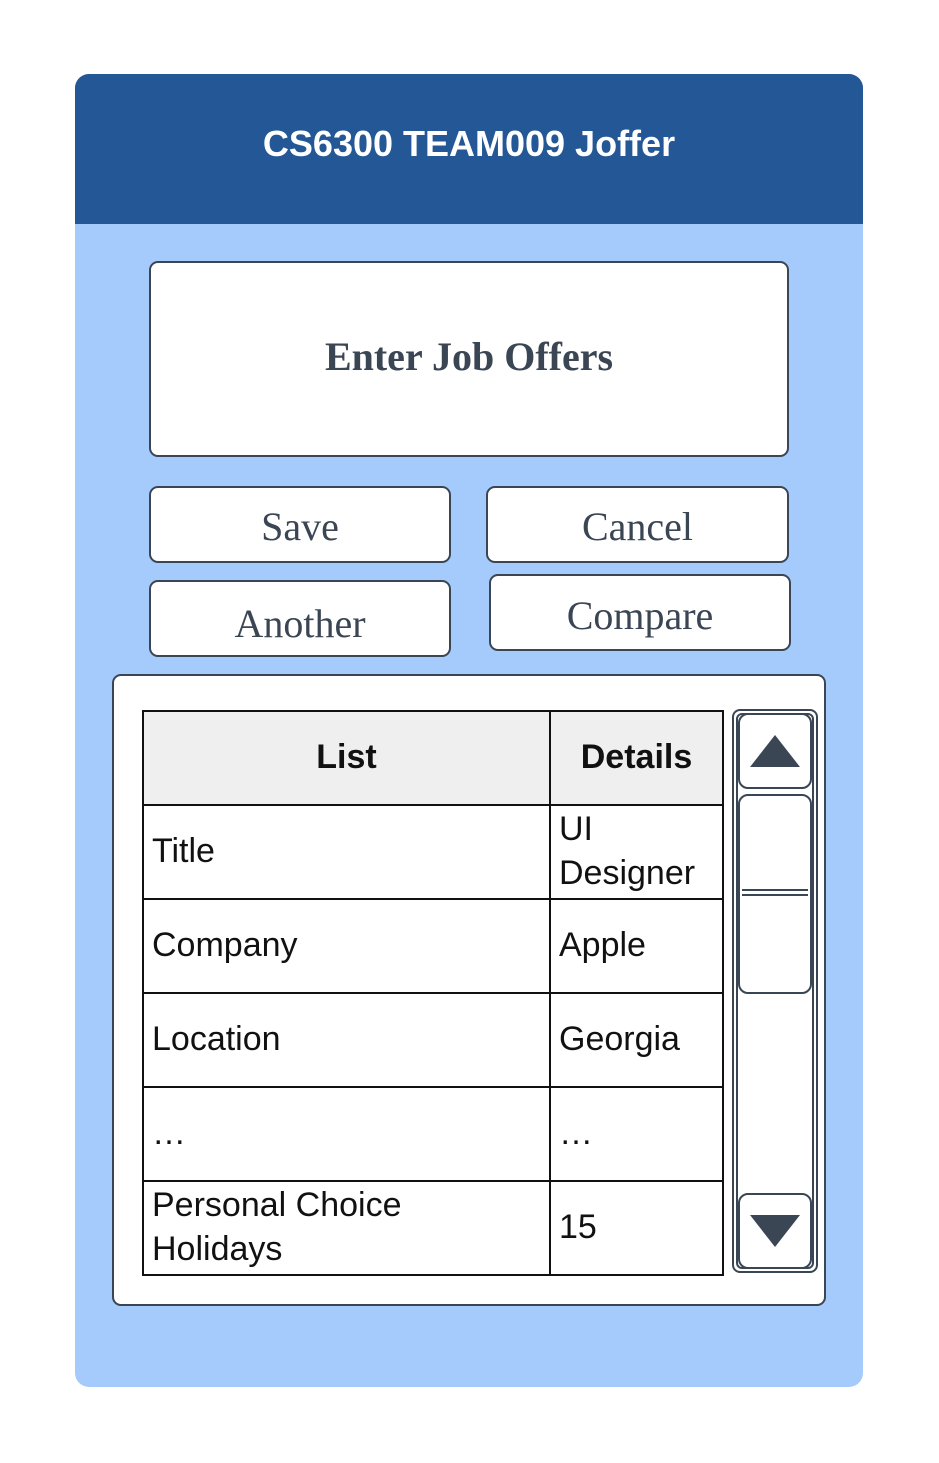 The width and height of the screenshot is (939, 1463). I want to click on row-label: Location, so click(346, 1040).